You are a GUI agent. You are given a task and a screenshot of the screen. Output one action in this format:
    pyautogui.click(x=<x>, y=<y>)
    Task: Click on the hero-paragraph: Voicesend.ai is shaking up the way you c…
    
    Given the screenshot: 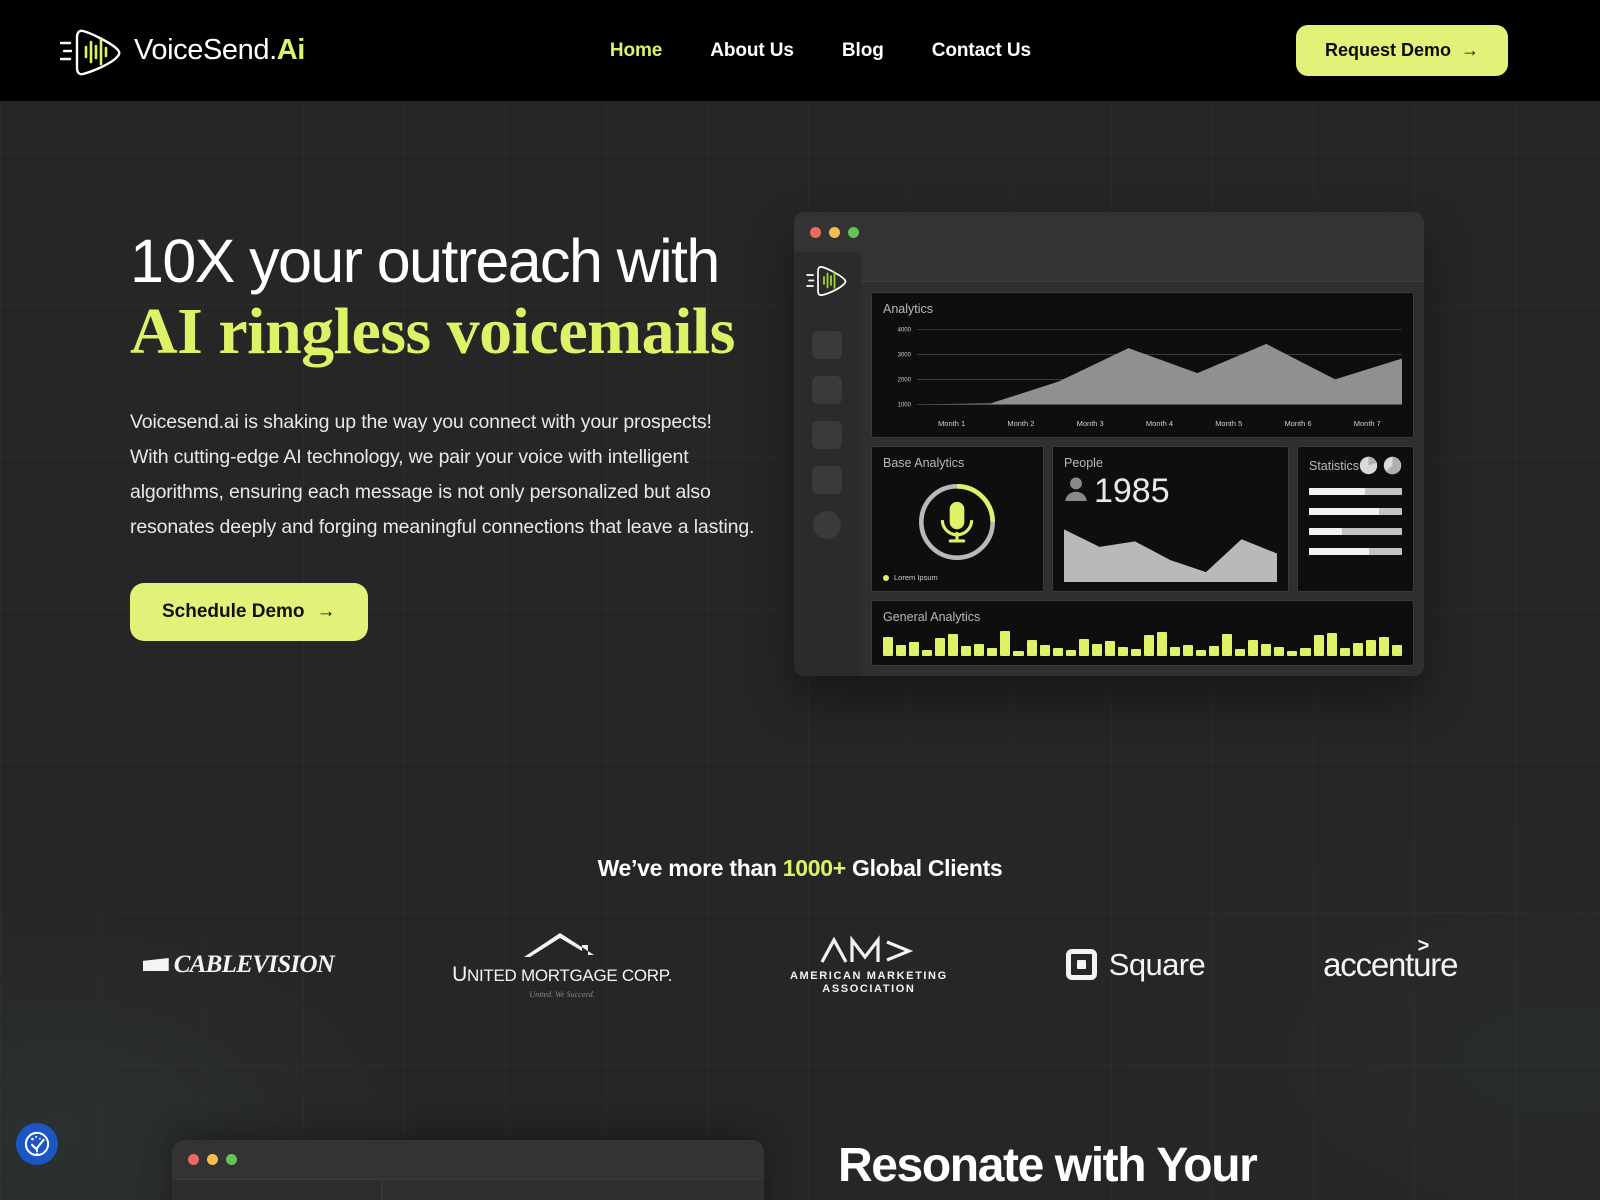 What is the action you would take?
    pyautogui.click(x=442, y=474)
    